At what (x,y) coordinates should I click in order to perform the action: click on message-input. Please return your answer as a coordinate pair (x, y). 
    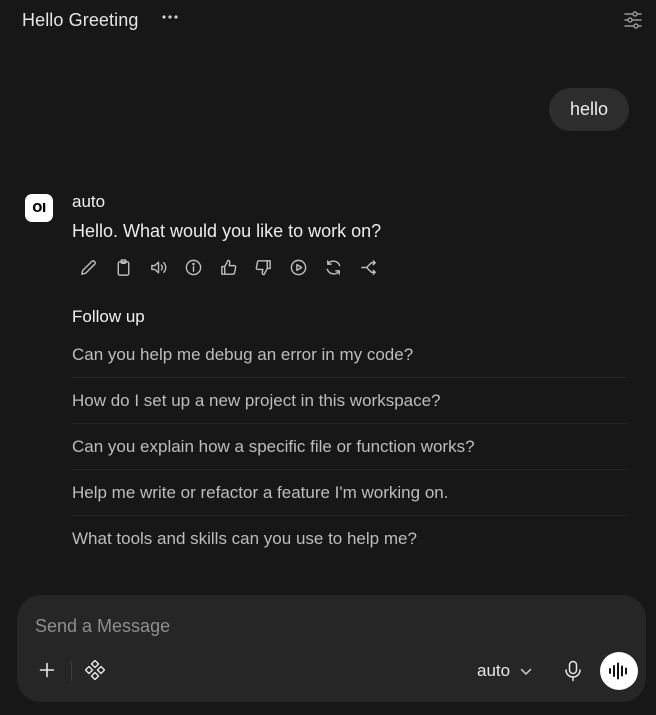
    Looking at the image, I should click on (325, 626).